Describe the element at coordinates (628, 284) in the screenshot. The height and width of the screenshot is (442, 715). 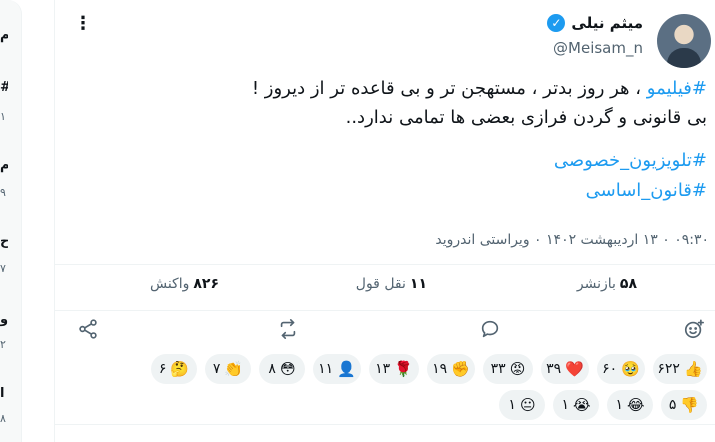
I see `reposts-count: ۵۸` at that location.